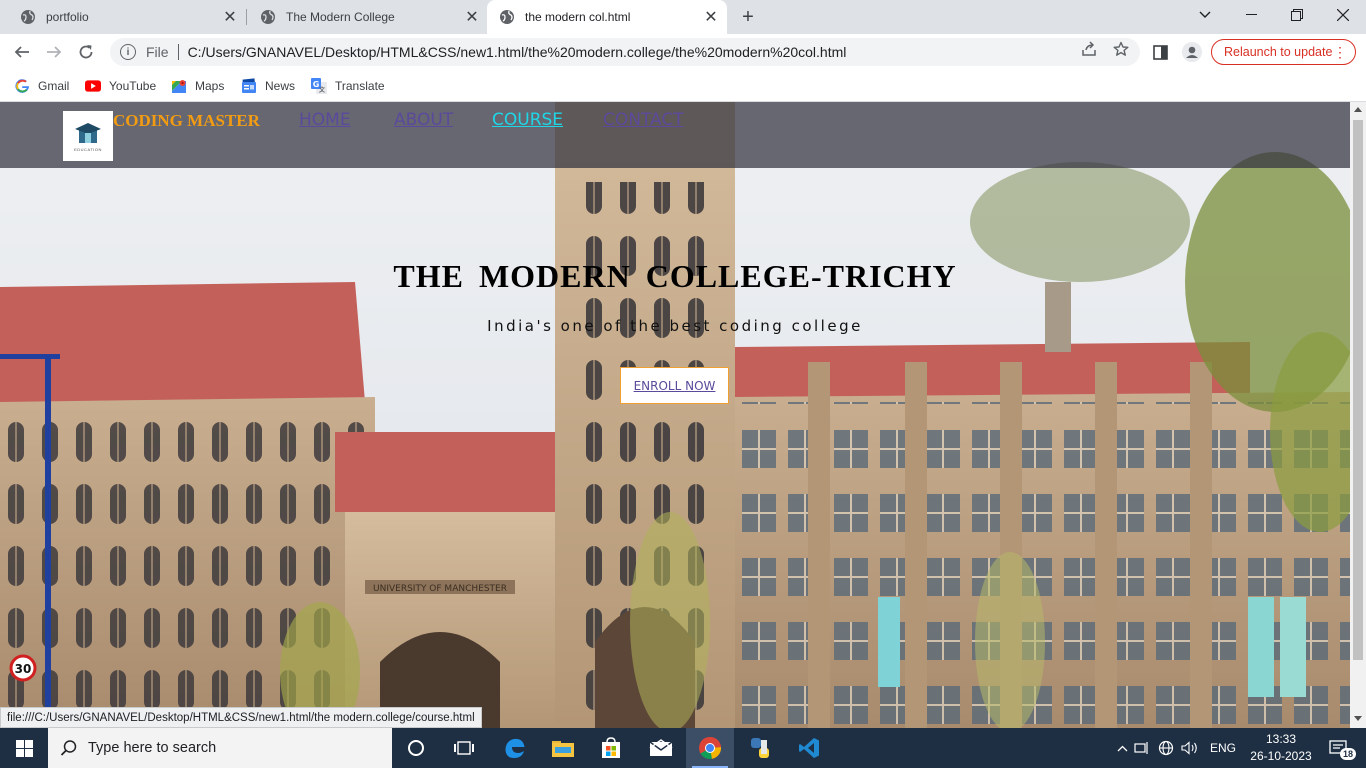 The height and width of the screenshot is (768, 1366). What do you see at coordinates (1160, 52) in the screenshot?
I see `side-panel-icon` at bounding box center [1160, 52].